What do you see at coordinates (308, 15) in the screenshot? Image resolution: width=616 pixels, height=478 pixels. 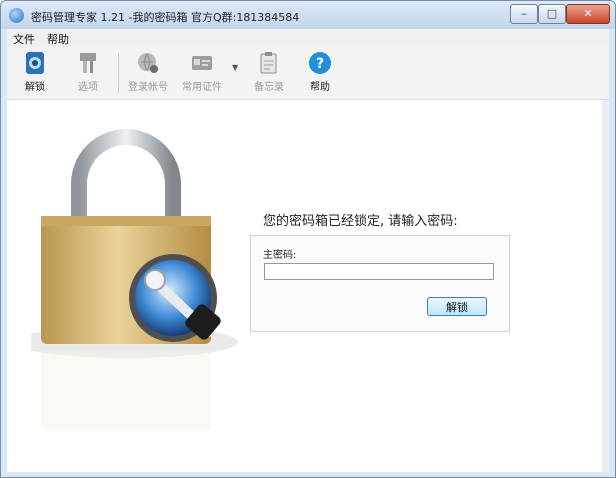 I see `title-bar: 密码管理专家 1.21 -我的密码箱 官方Q群:181384584 – □ ✕` at bounding box center [308, 15].